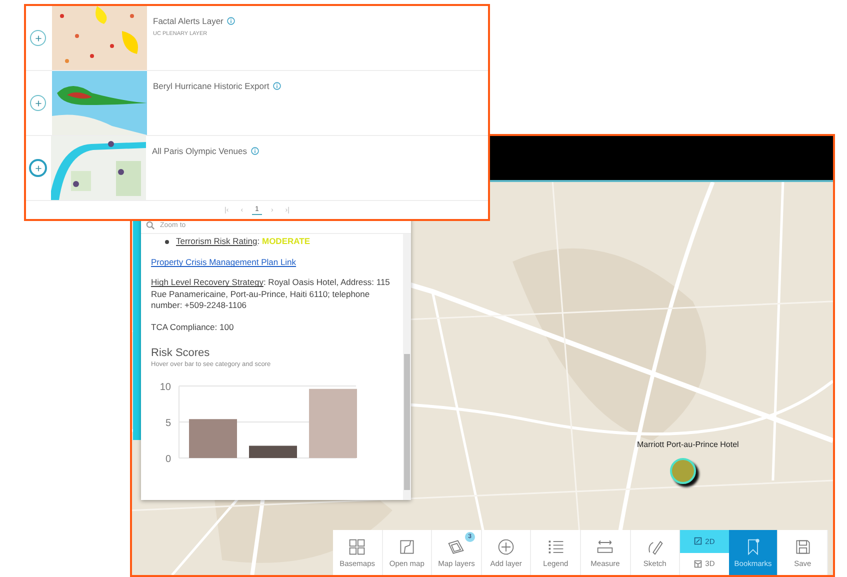  What do you see at coordinates (605, 547) in the screenshot?
I see `ruler-icon` at bounding box center [605, 547].